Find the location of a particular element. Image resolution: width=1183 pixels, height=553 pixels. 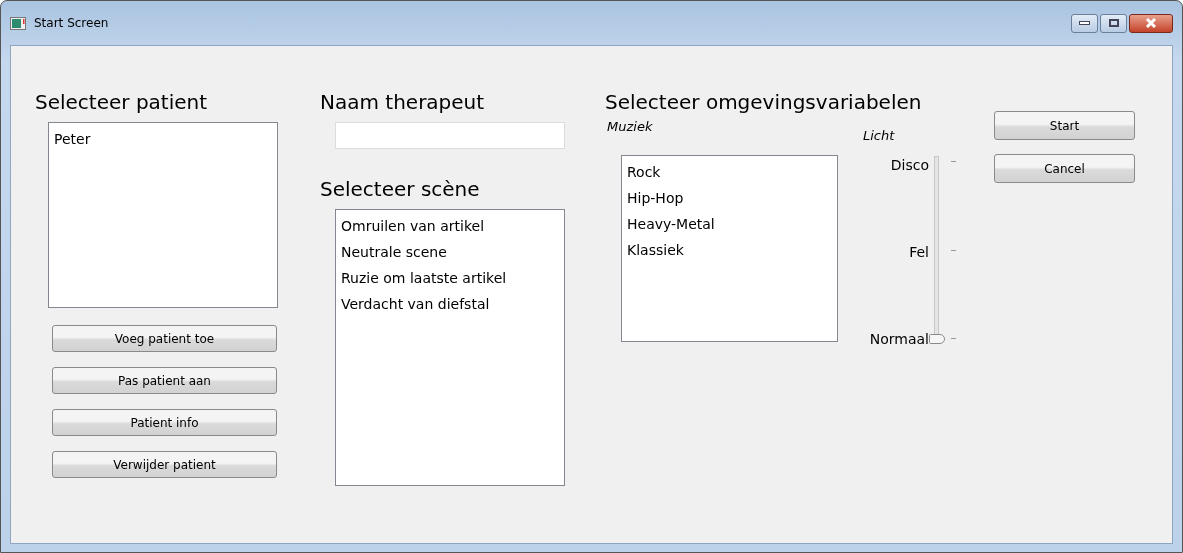

slider-label: Fel is located at coordinates (918, 252).